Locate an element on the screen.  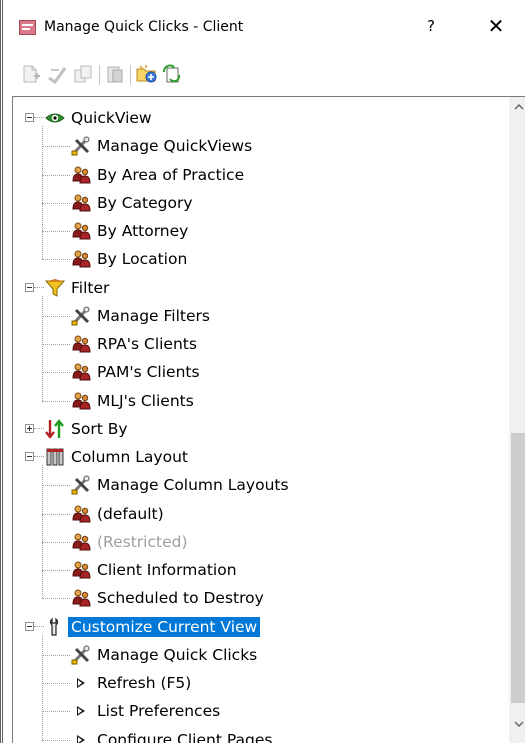
close-button: ✕ is located at coordinates (496, 26).